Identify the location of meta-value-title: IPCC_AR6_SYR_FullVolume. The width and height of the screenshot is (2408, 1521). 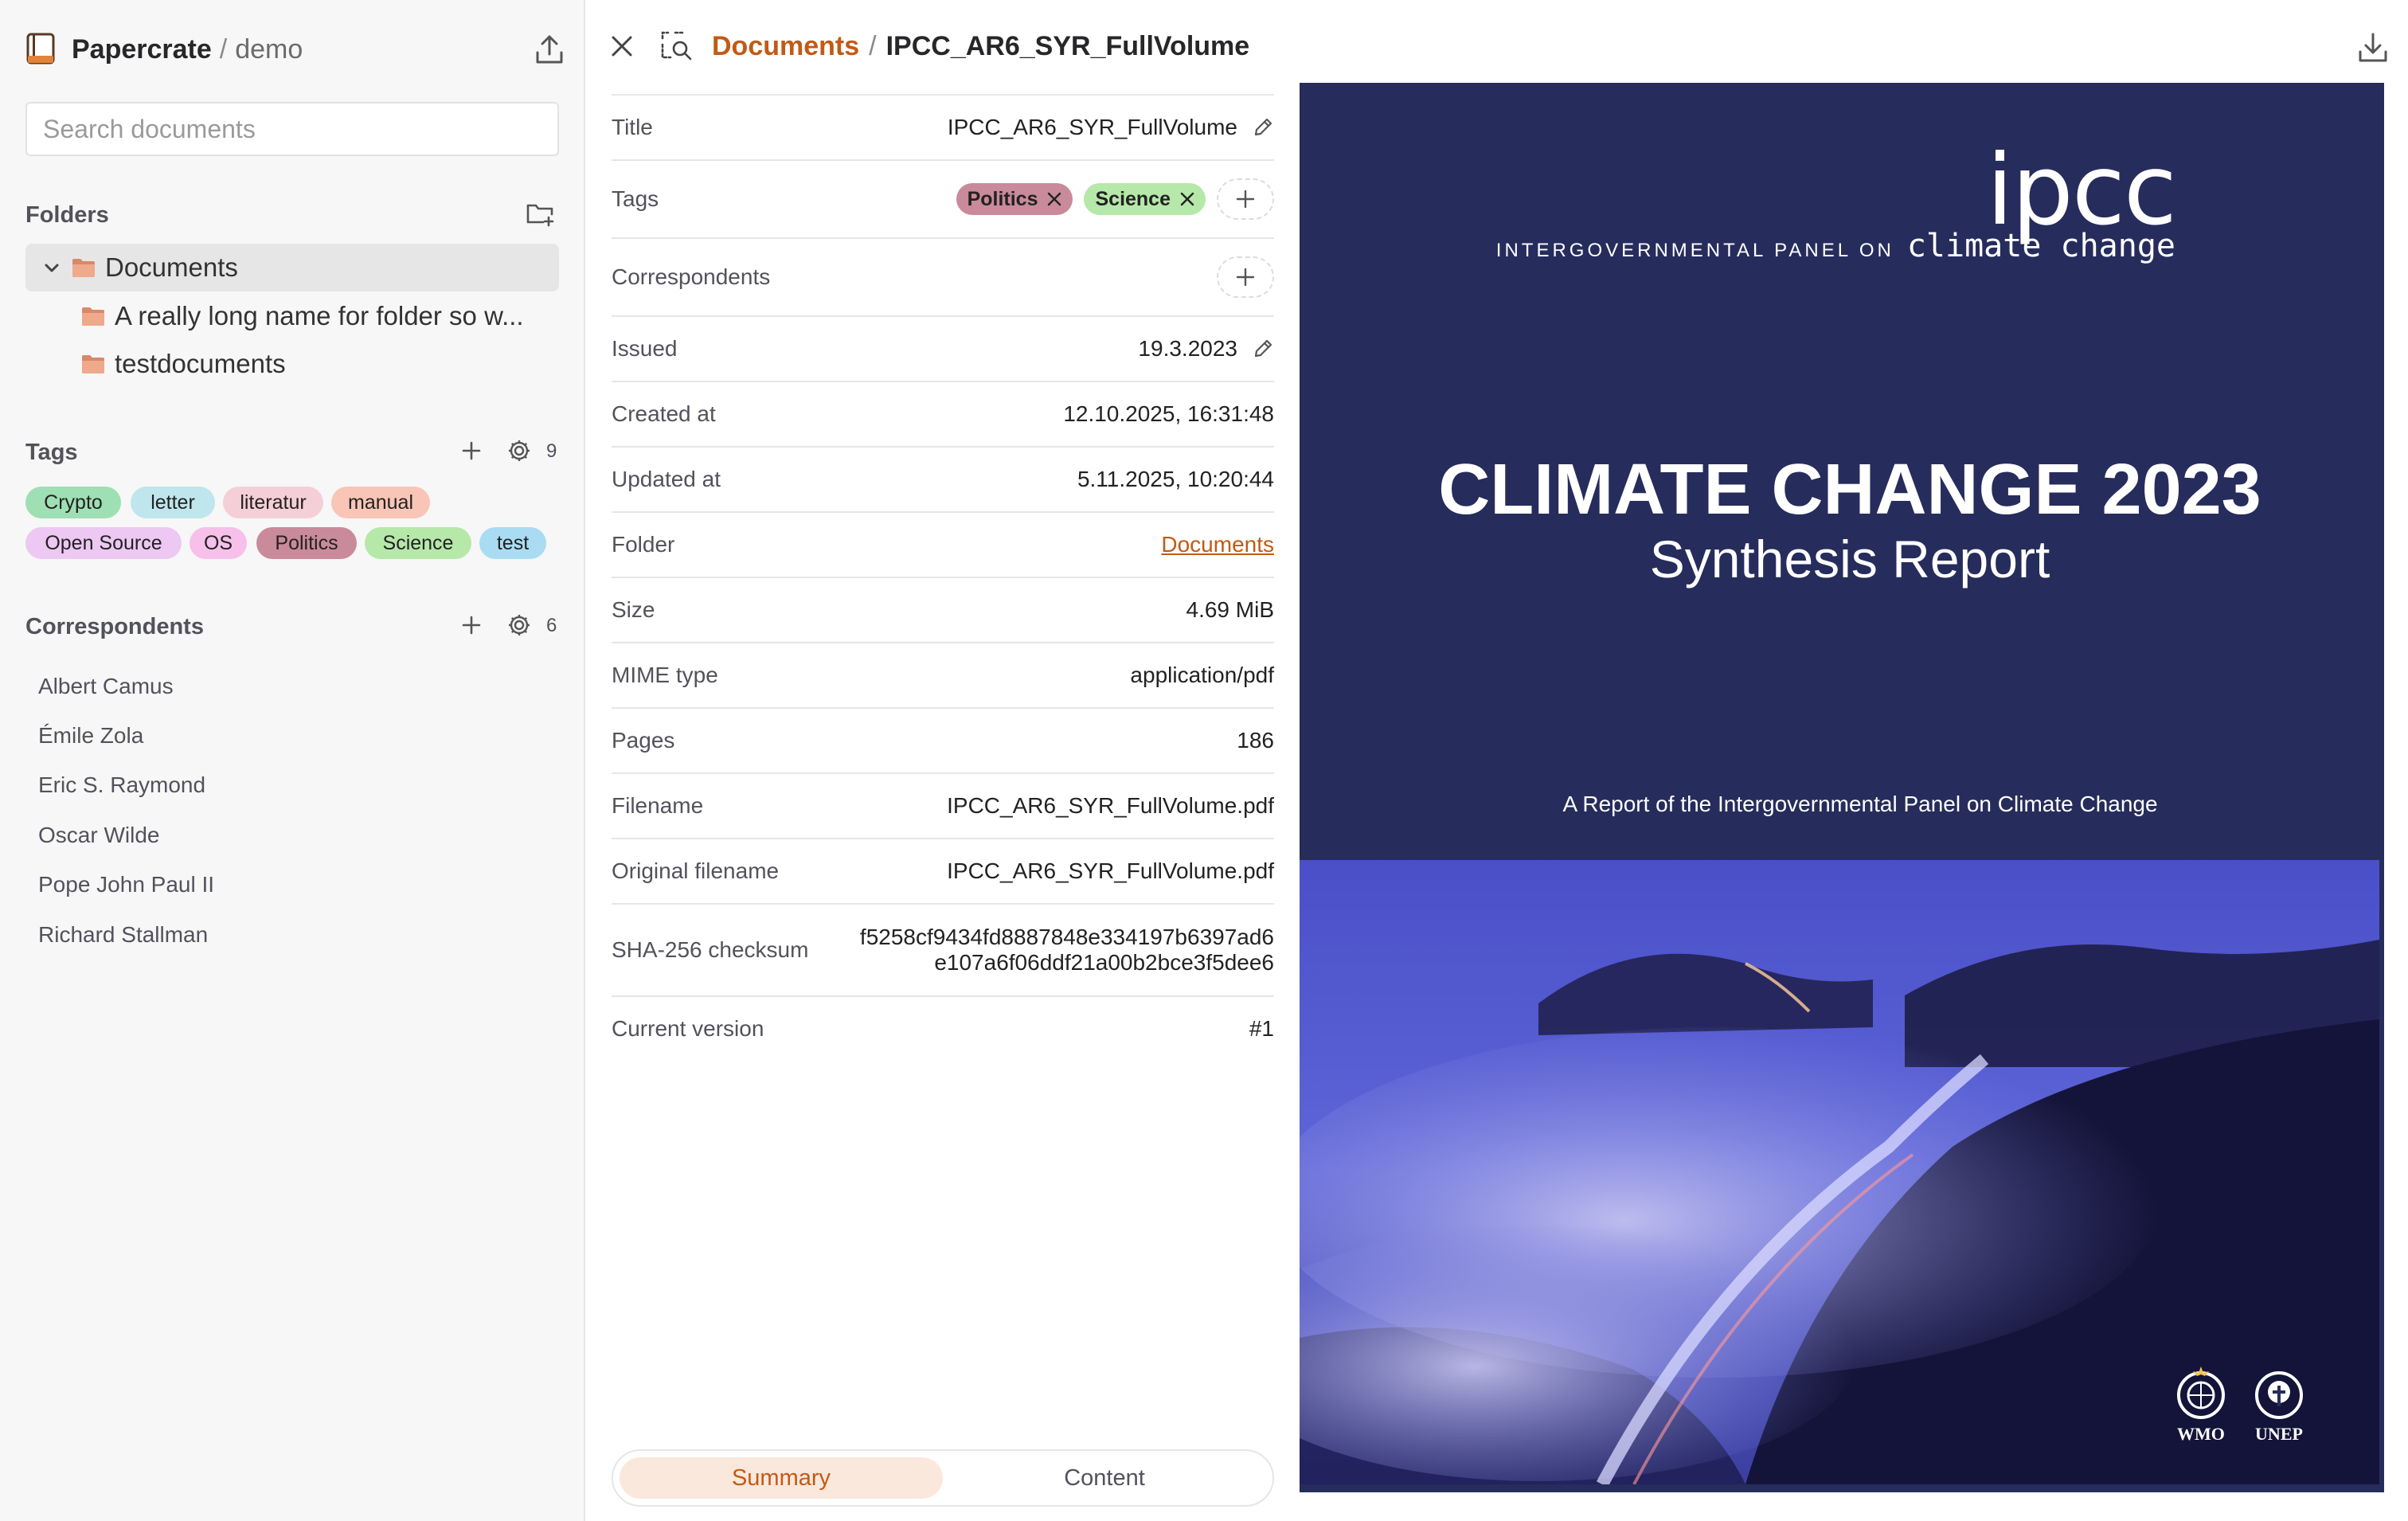
(1111, 127).